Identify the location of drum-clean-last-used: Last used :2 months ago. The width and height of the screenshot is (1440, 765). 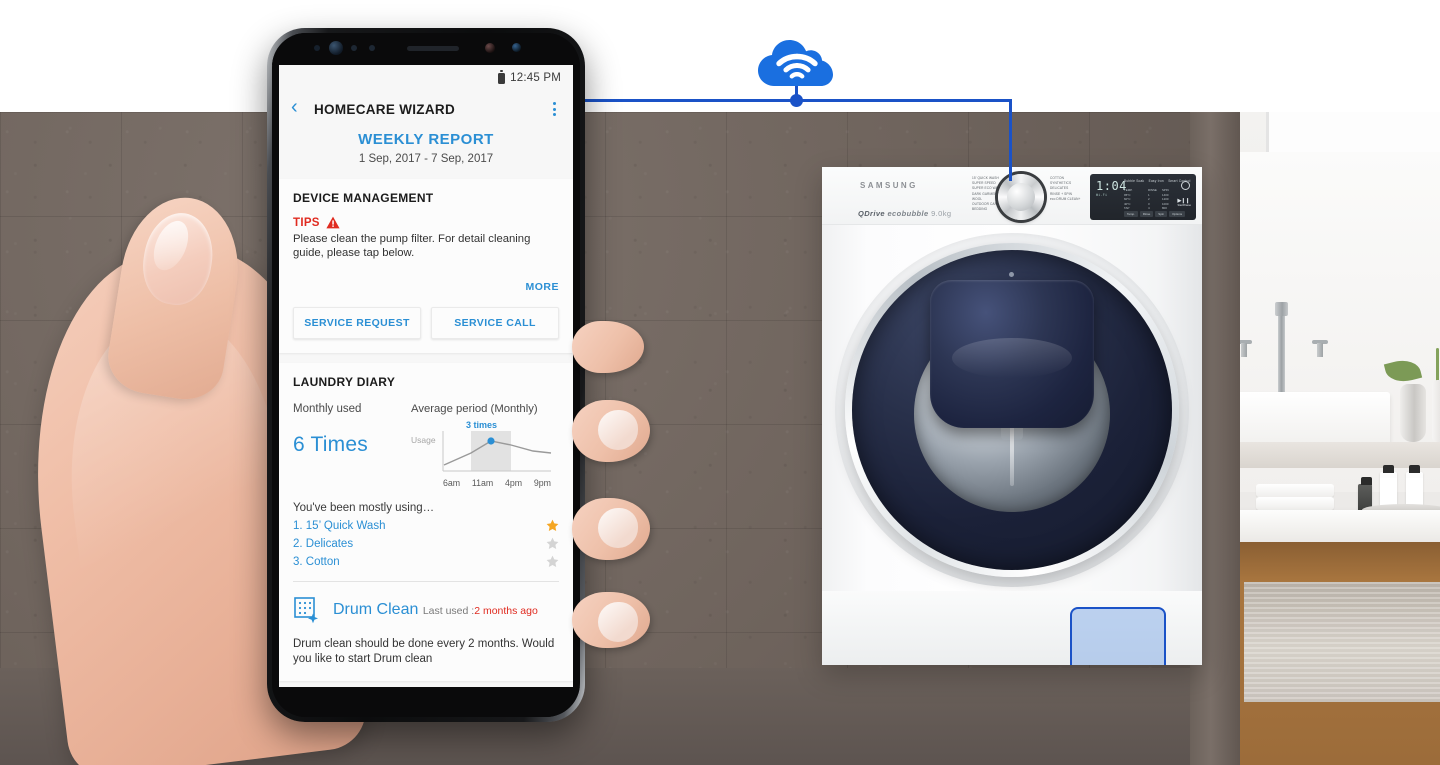
(480, 611).